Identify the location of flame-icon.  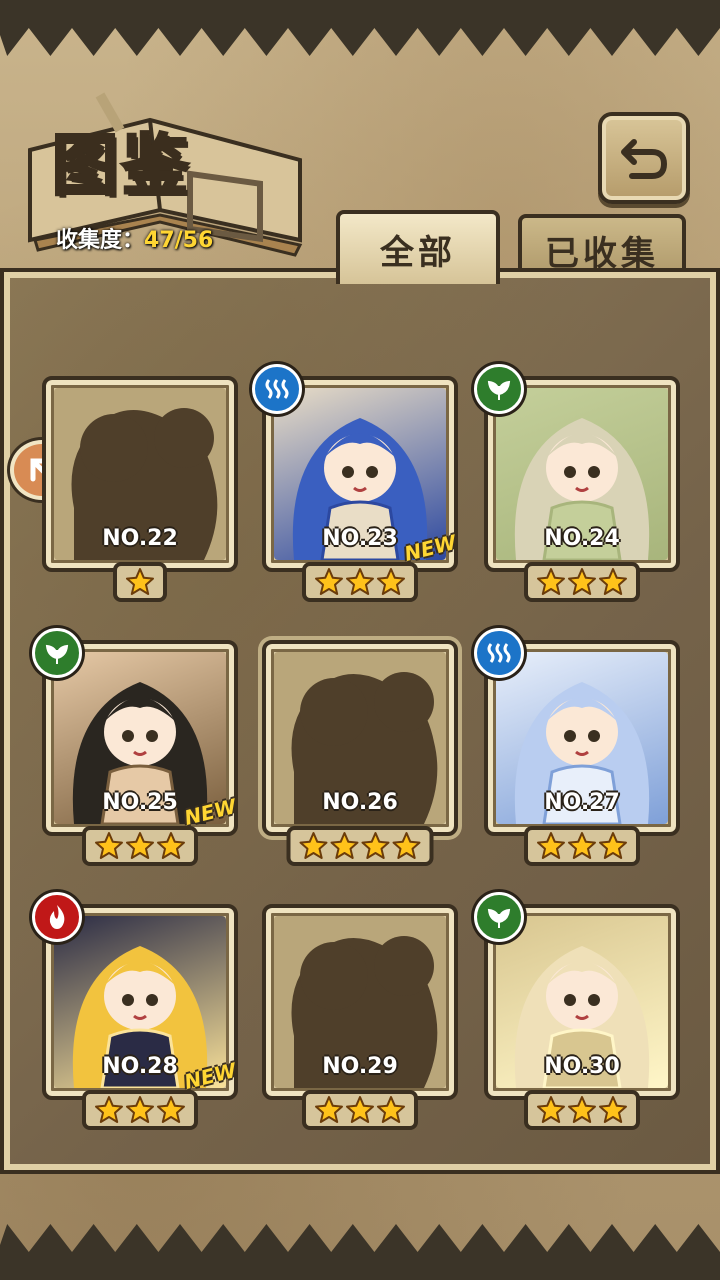
(57, 917).